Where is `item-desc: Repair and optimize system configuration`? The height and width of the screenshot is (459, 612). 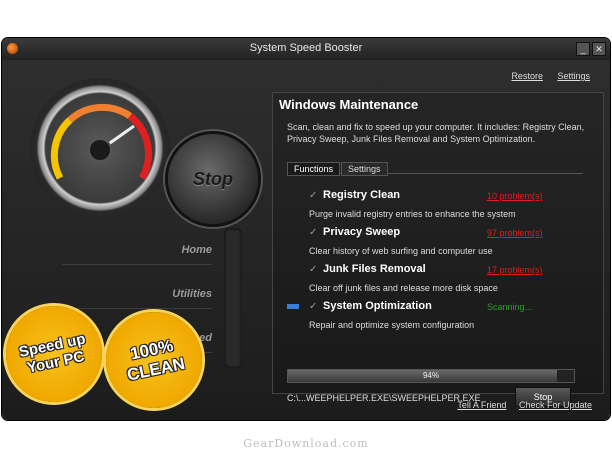 item-desc: Repair and optimize system configuration is located at coordinates (392, 325).